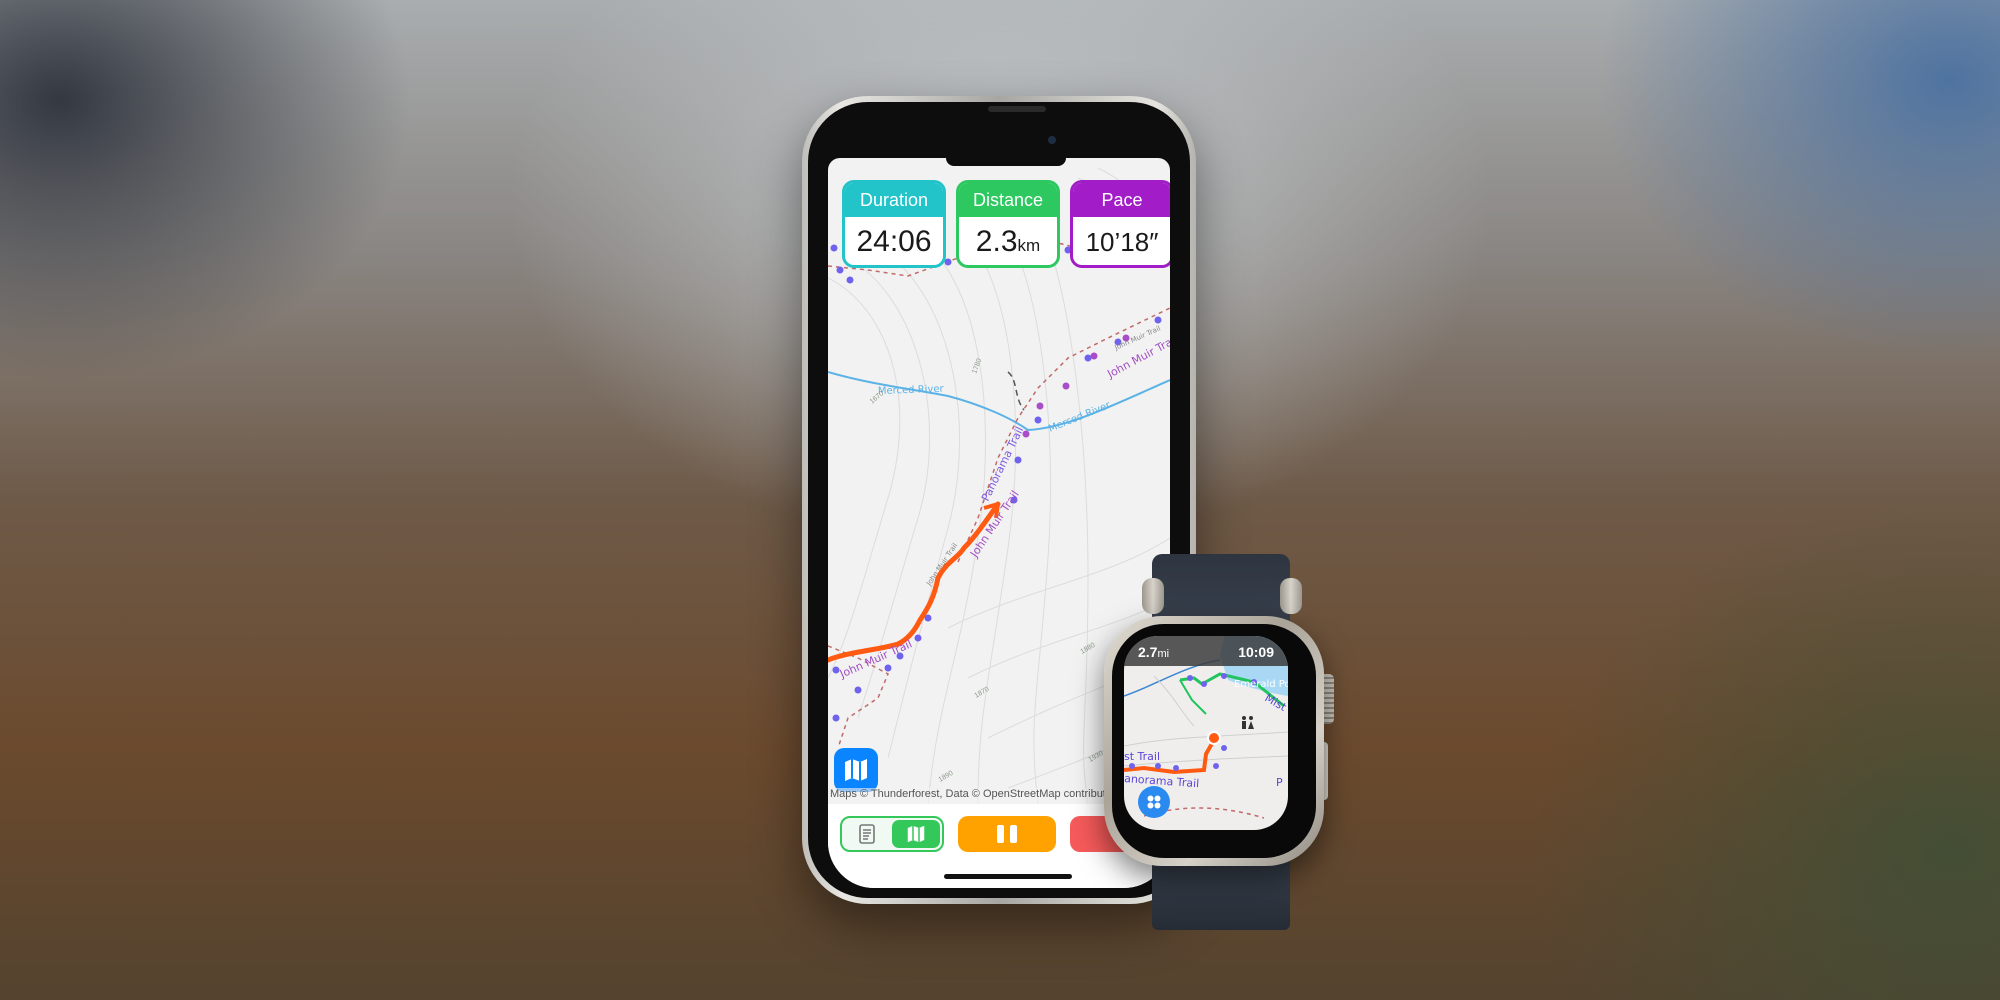 The width and height of the screenshot is (2000, 1000). I want to click on view-toggle, so click(892, 834).